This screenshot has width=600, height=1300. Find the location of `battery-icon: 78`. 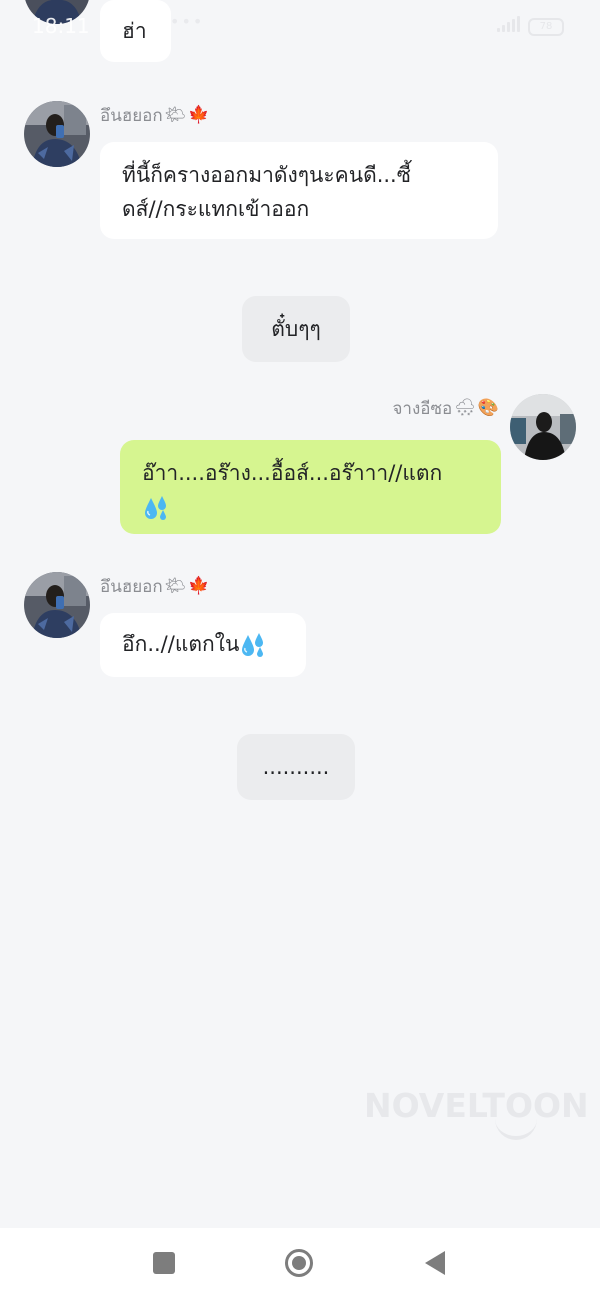

battery-icon: 78 is located at coordinates (546, 27).